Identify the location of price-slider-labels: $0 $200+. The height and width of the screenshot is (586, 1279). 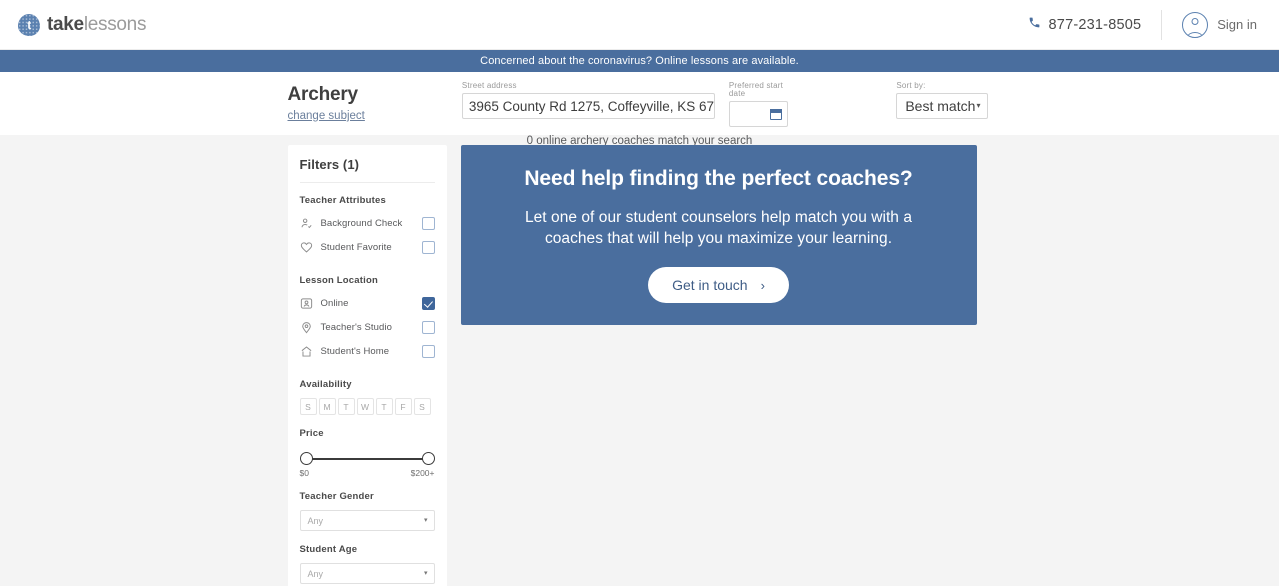
(367, 473).